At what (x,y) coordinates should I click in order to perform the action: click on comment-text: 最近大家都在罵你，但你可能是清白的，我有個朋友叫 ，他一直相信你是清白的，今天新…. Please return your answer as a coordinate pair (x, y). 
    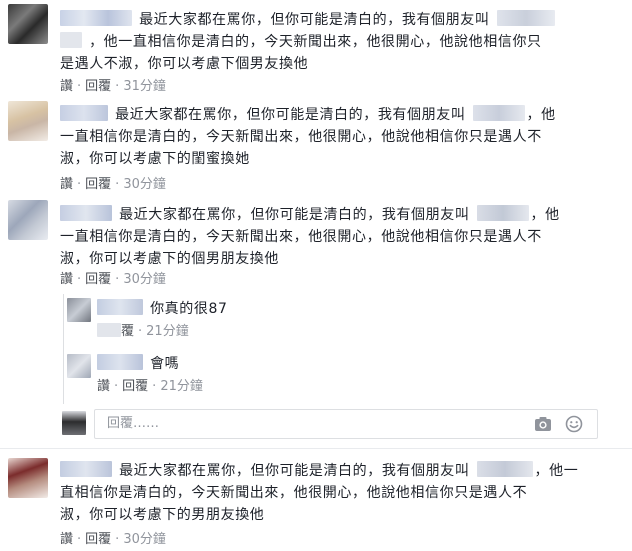
    Looking at the image, I should click on (340, 42).